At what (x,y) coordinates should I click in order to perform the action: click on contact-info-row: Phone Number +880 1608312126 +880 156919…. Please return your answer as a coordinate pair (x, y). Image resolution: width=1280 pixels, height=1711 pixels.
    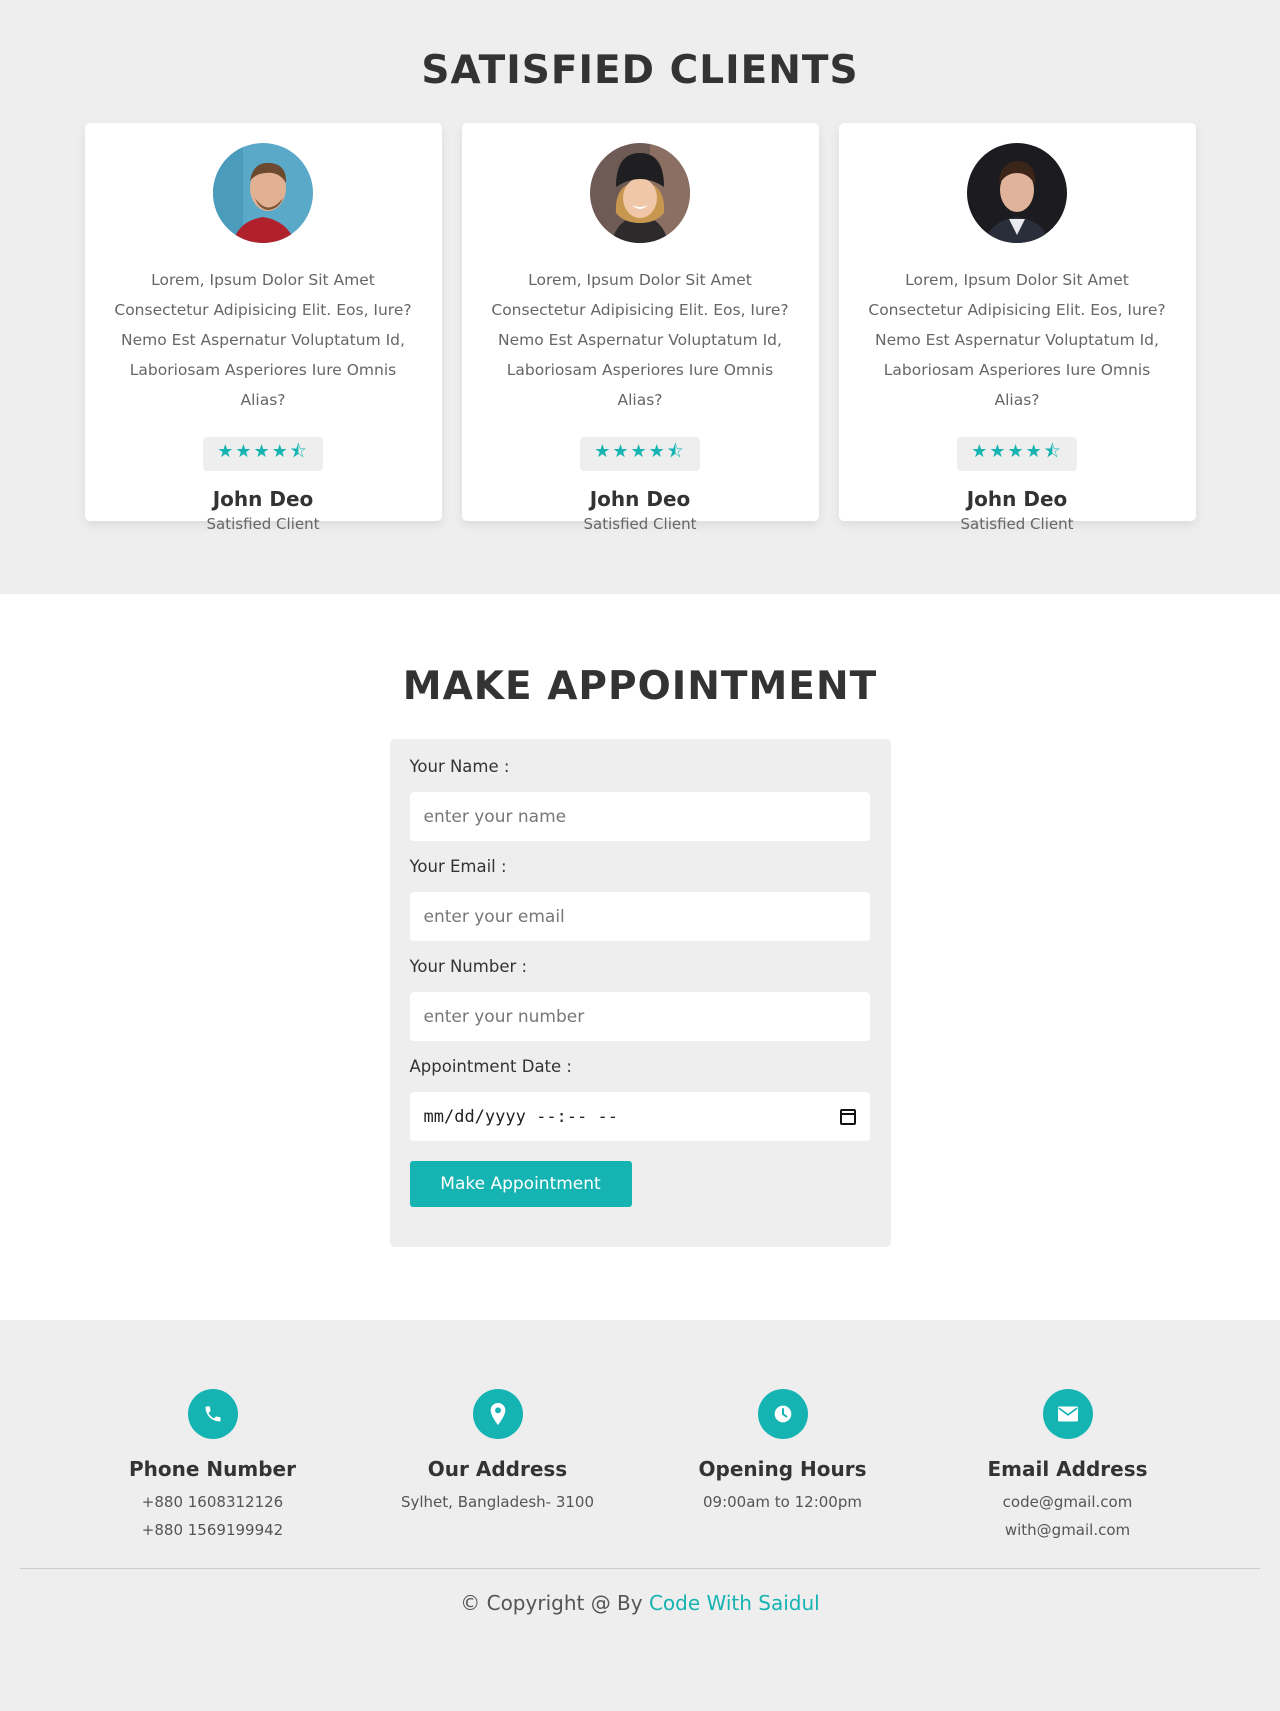
    Looking at the image, I should click on (640, 1464).